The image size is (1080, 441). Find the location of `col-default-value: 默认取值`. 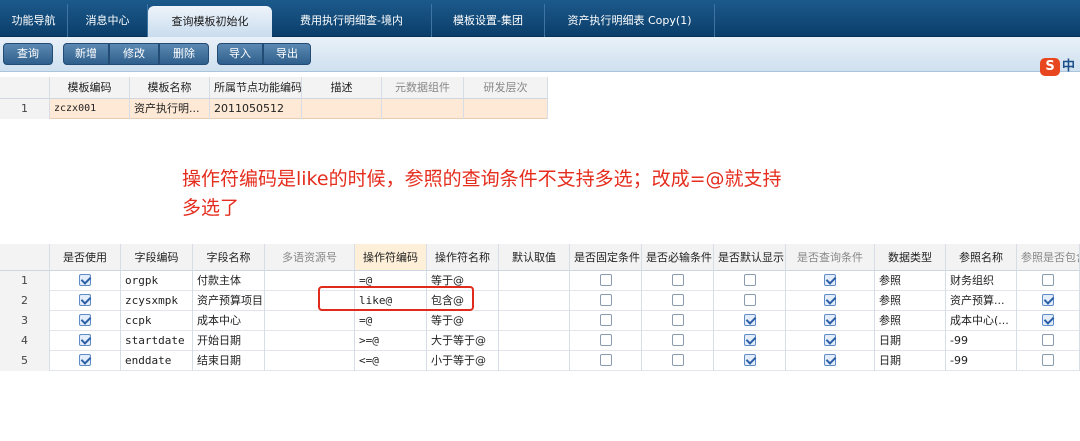

col-default-value: 默认取值 is located at coordinates (534, 257).